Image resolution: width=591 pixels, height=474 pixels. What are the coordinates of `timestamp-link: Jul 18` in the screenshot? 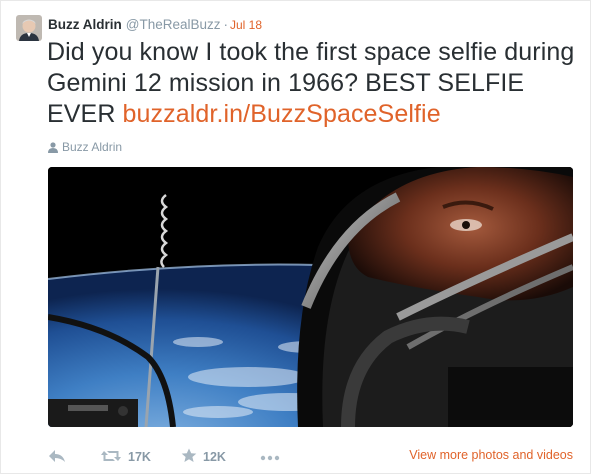 It's located at (246, 25).